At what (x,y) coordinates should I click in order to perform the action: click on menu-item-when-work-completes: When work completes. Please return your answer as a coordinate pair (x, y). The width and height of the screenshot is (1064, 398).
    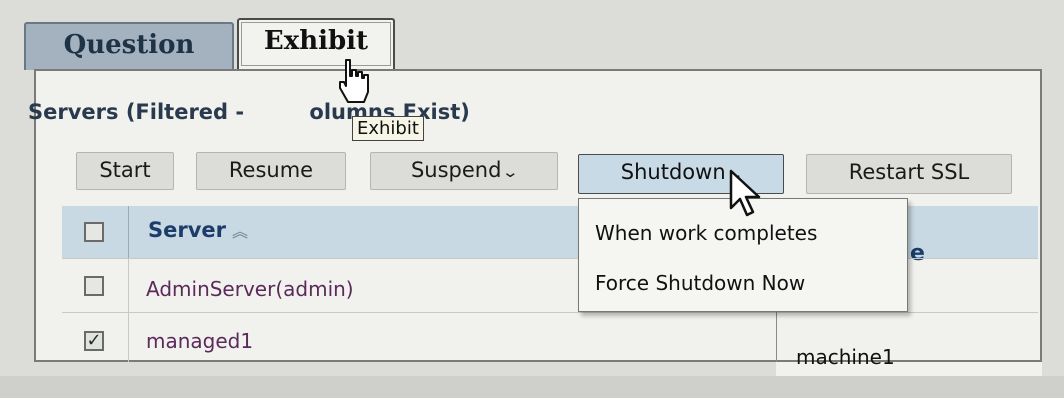
    Looking at the image, I should click on (706, 233).